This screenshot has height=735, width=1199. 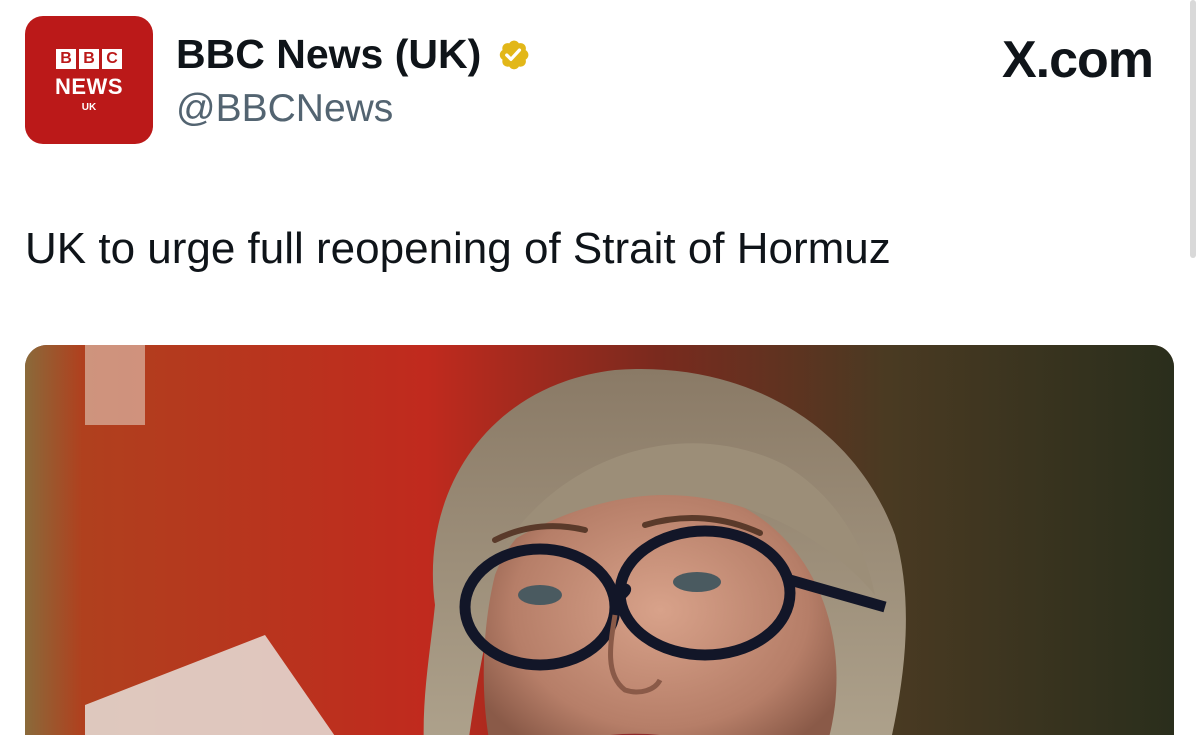 I want to click on bbc-logo-block: C, so click(x=112, y=59).